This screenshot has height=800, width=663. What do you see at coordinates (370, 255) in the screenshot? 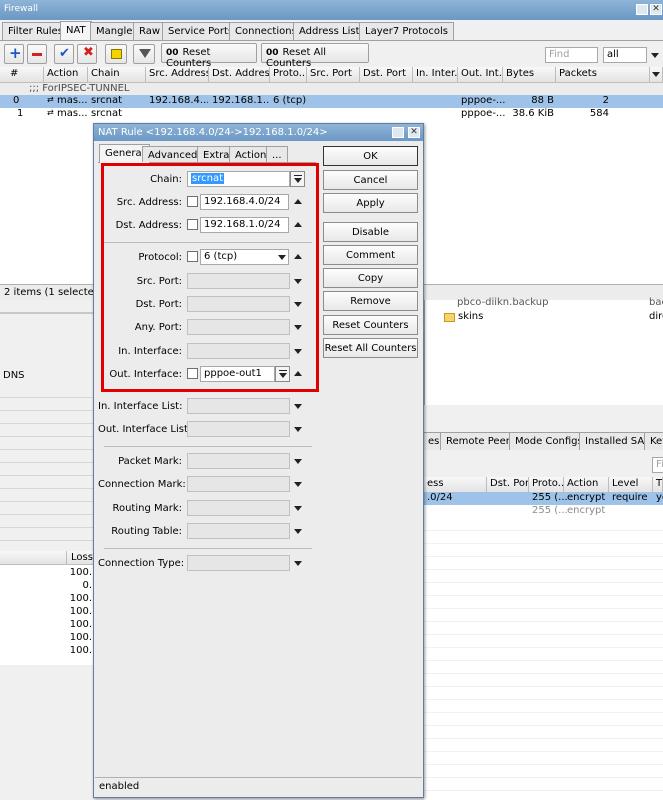
I see `comment-button: Comment` at bounding box center [370, 255].